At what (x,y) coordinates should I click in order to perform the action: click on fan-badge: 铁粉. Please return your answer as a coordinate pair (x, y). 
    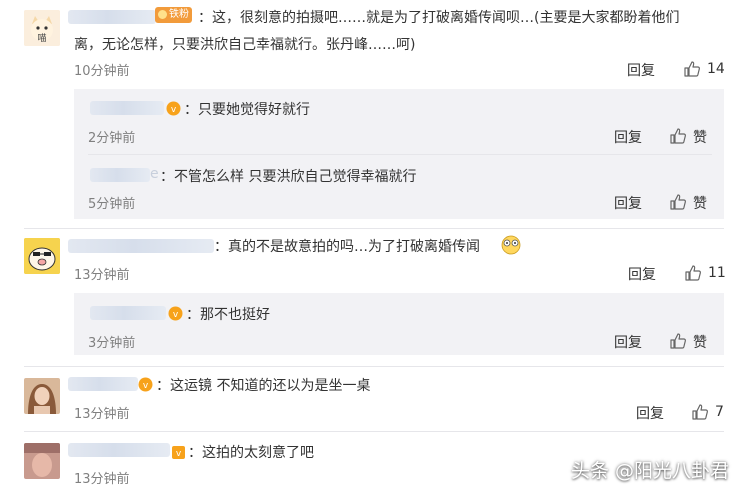
    Looking at the image, I should click on (173, 15).